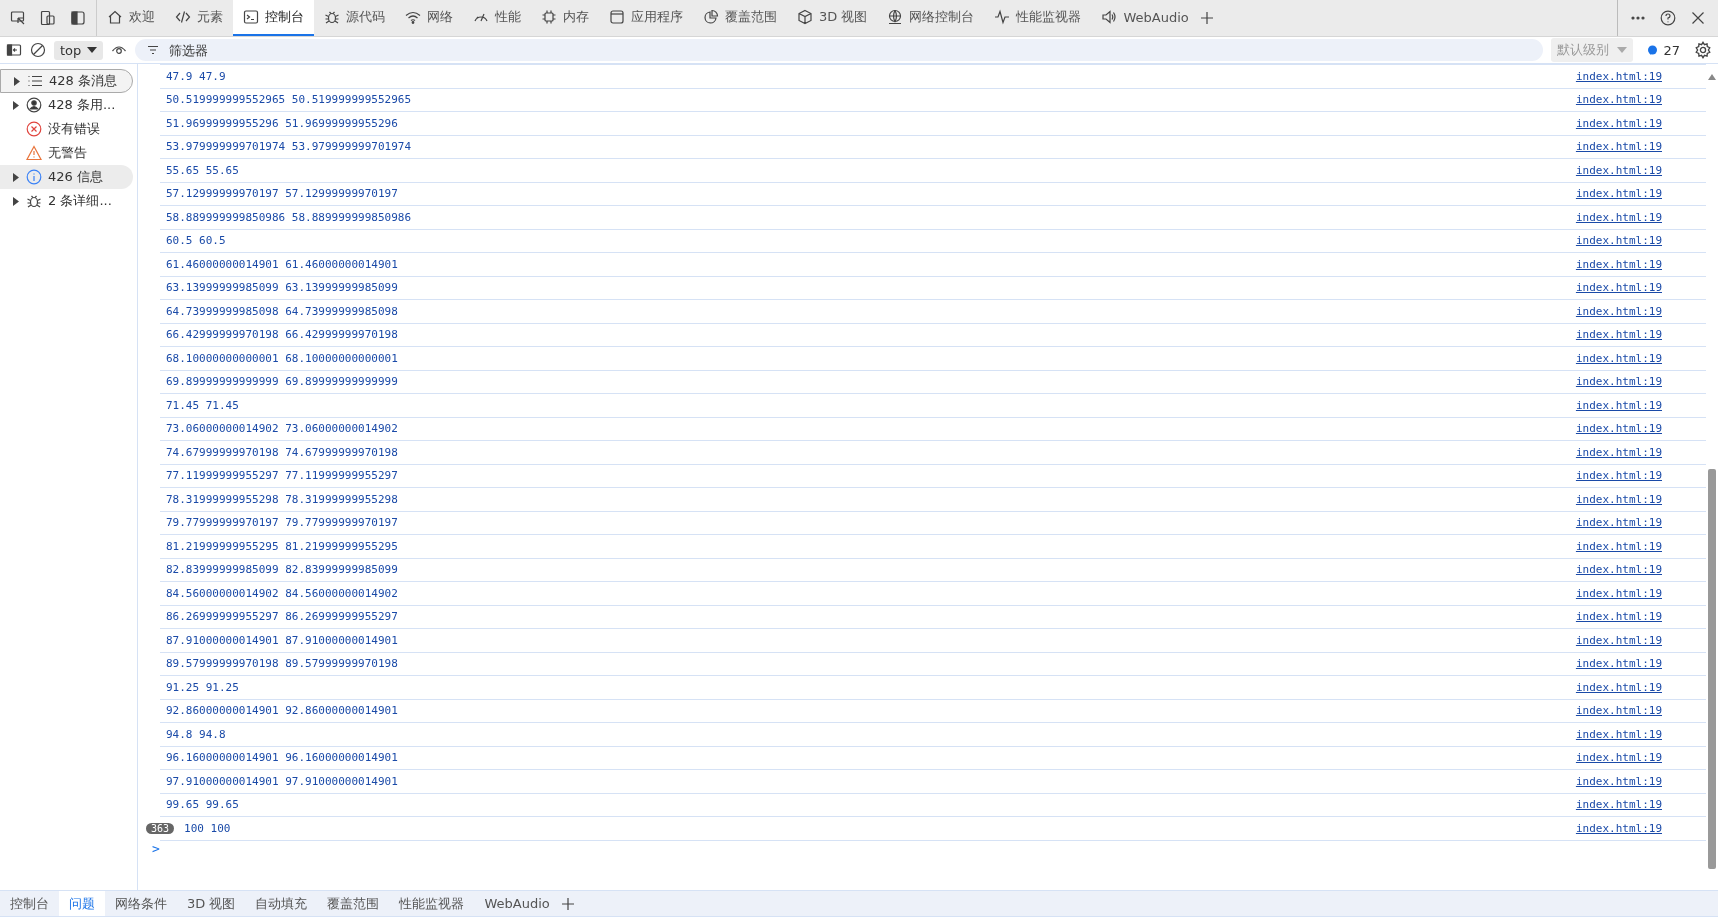 This screenshot has height=924, width=1718. What do you see at coordinates (617, 17) in the screenshot?
I see `window-icon` at bounding box center [617, 17].